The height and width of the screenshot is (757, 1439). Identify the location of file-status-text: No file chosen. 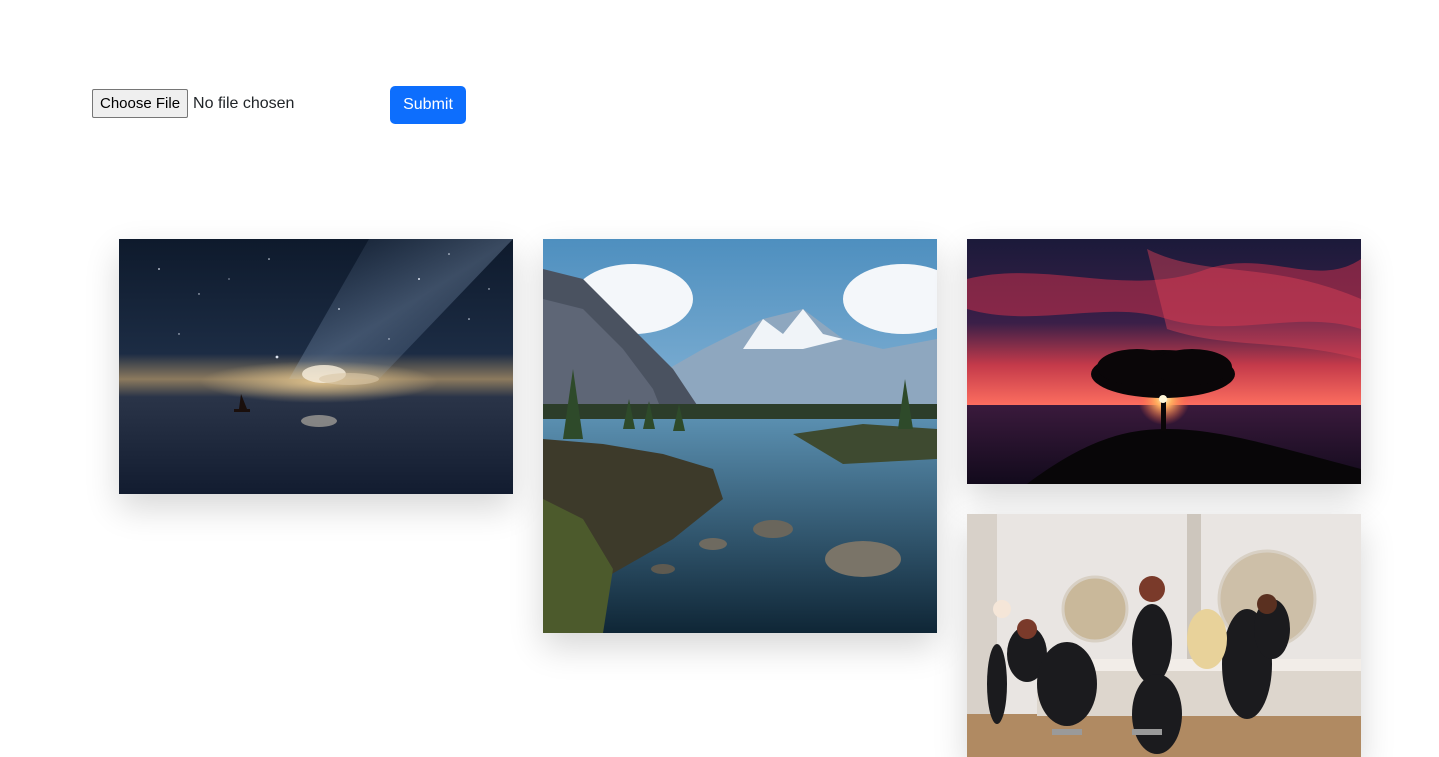
(244, 103).